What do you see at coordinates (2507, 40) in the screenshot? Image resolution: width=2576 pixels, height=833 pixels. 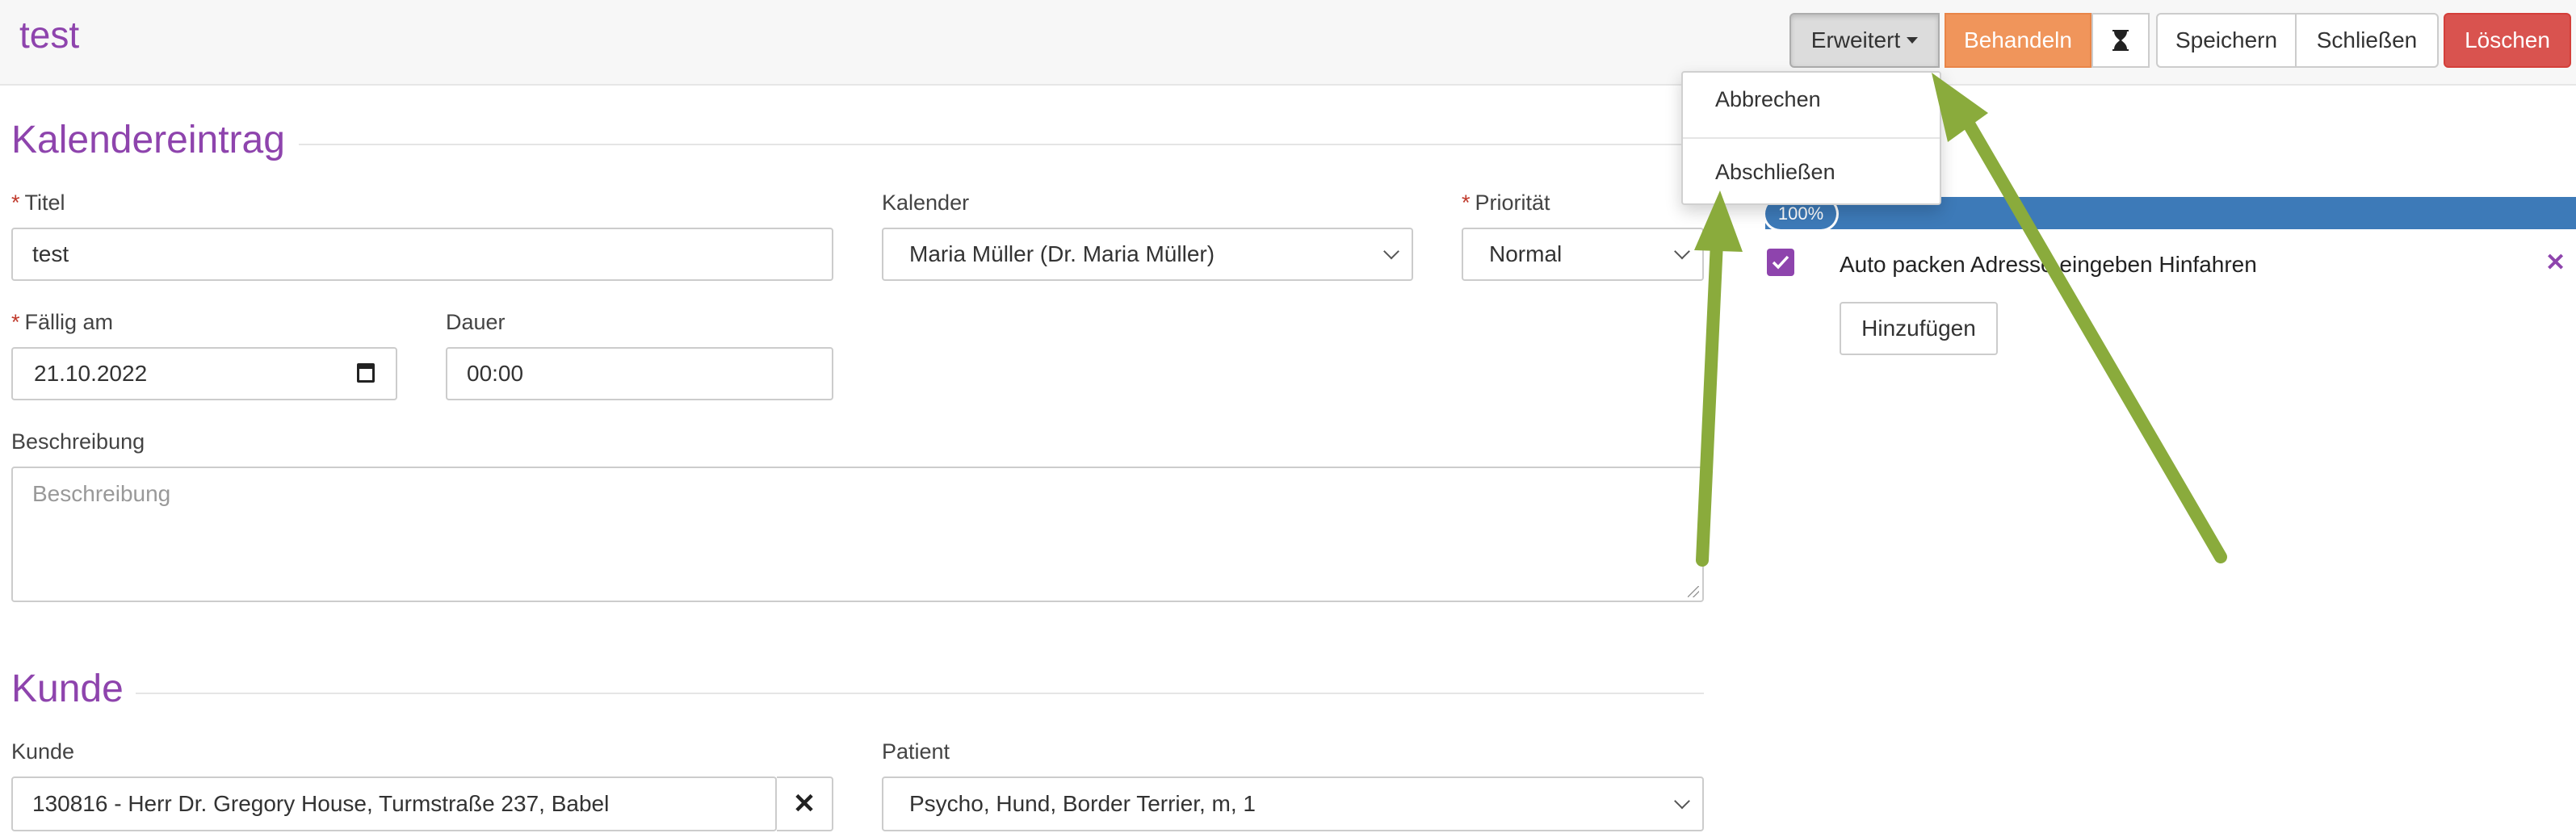 I see `delete-button: Löschen` at bounding box center [2507, 40].